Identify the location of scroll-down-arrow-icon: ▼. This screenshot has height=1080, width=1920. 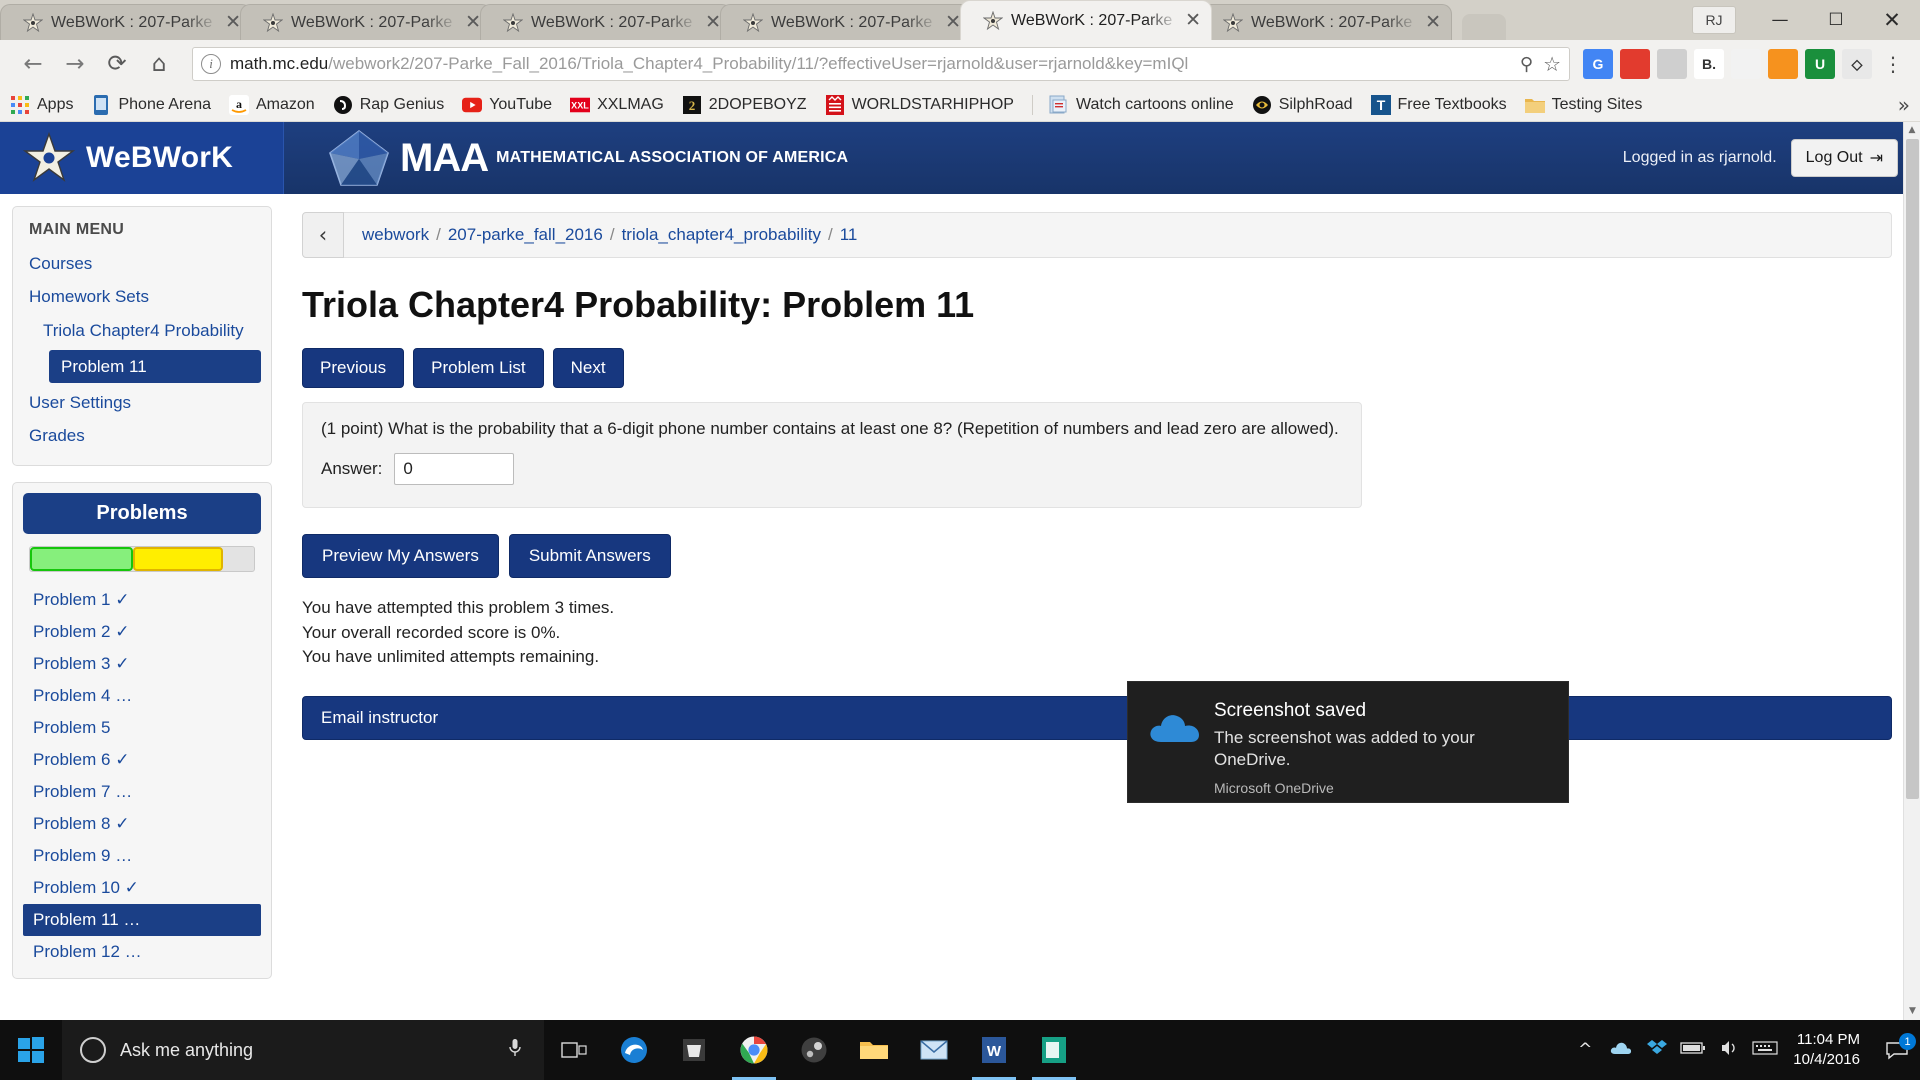
(1912, 1011).